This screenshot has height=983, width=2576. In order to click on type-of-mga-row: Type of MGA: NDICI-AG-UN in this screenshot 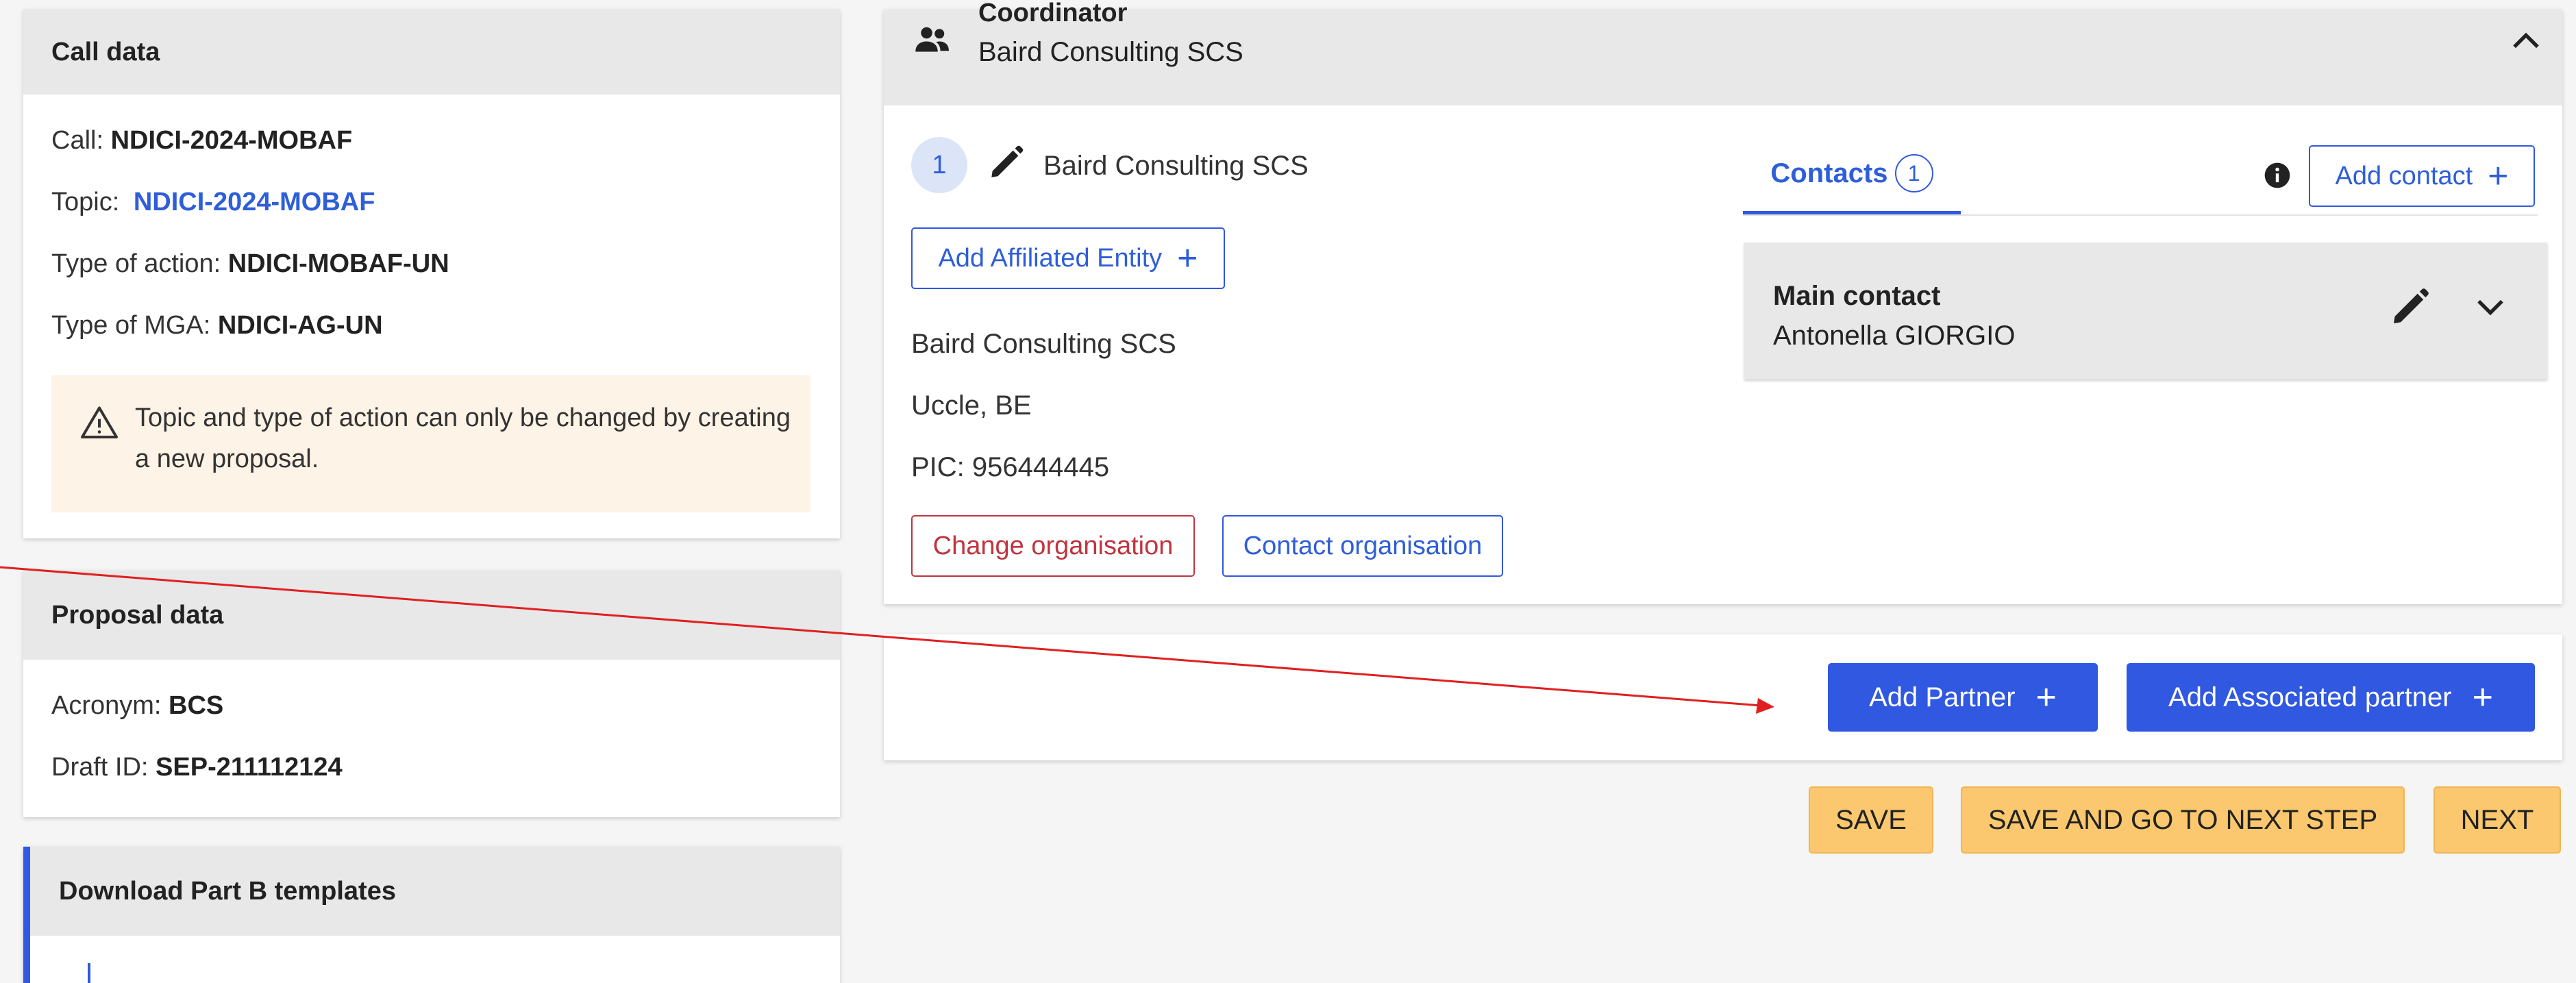, I will do `click(217, 325)`.